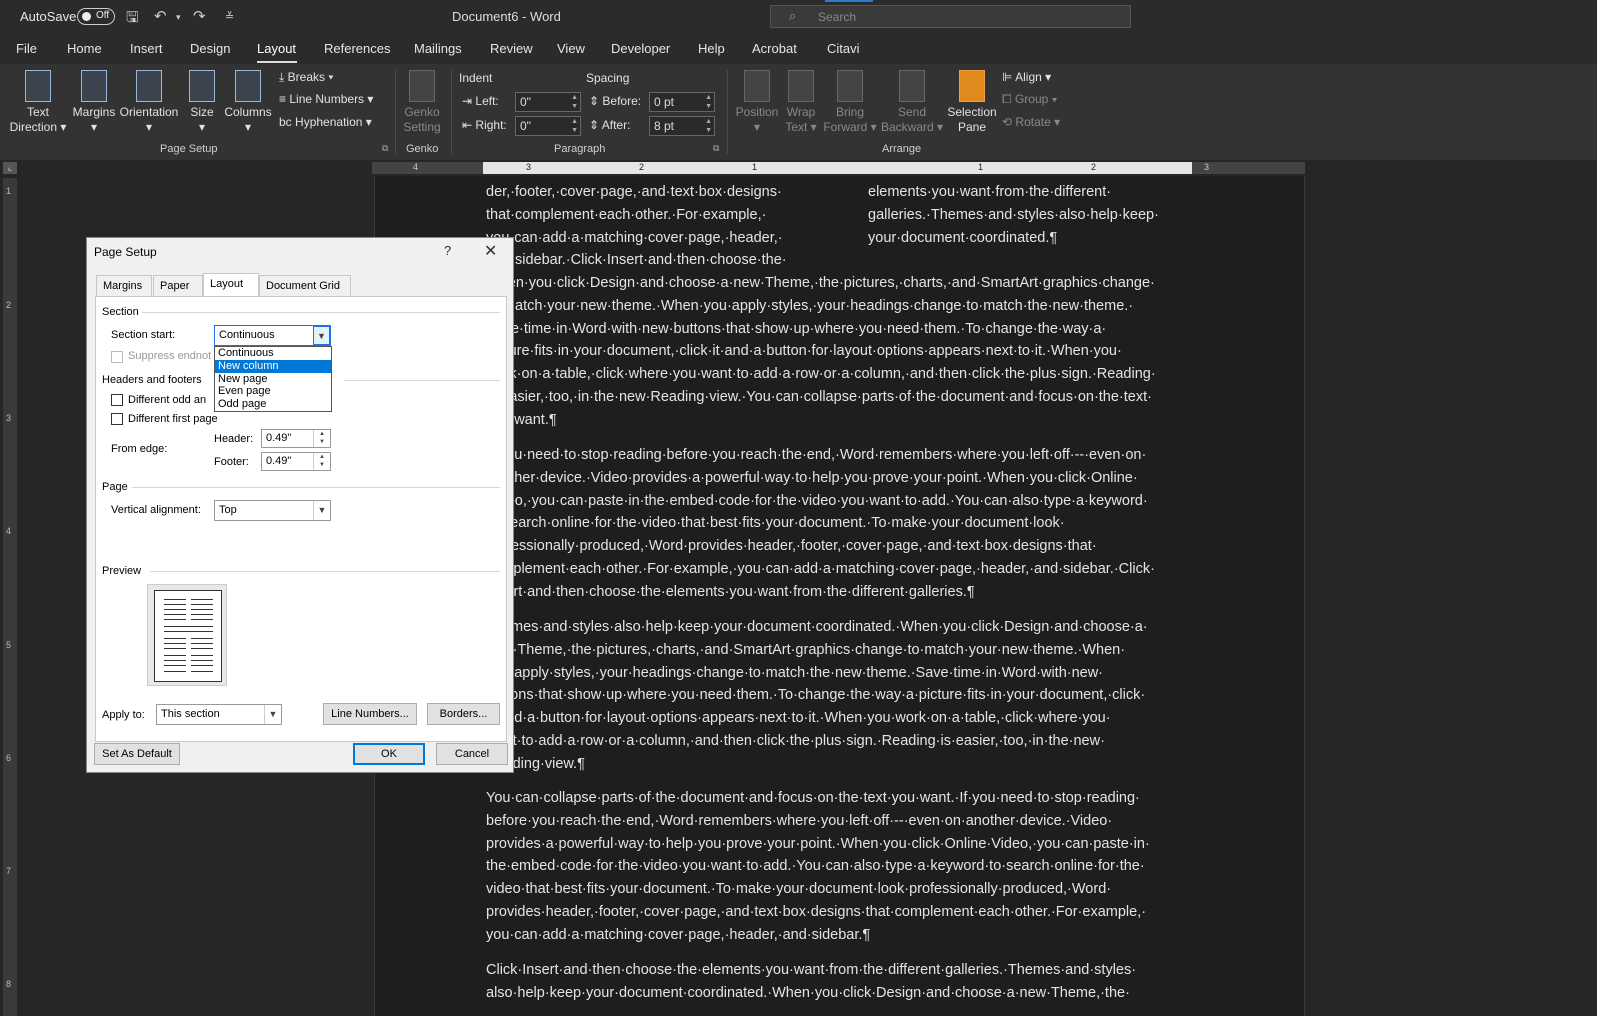 The height and width of the screenshot is (1016, 1597). Describe the element at coordinates (594, 125) in the screenshot. I see `spacing-after-icon: ⇕` at that location.